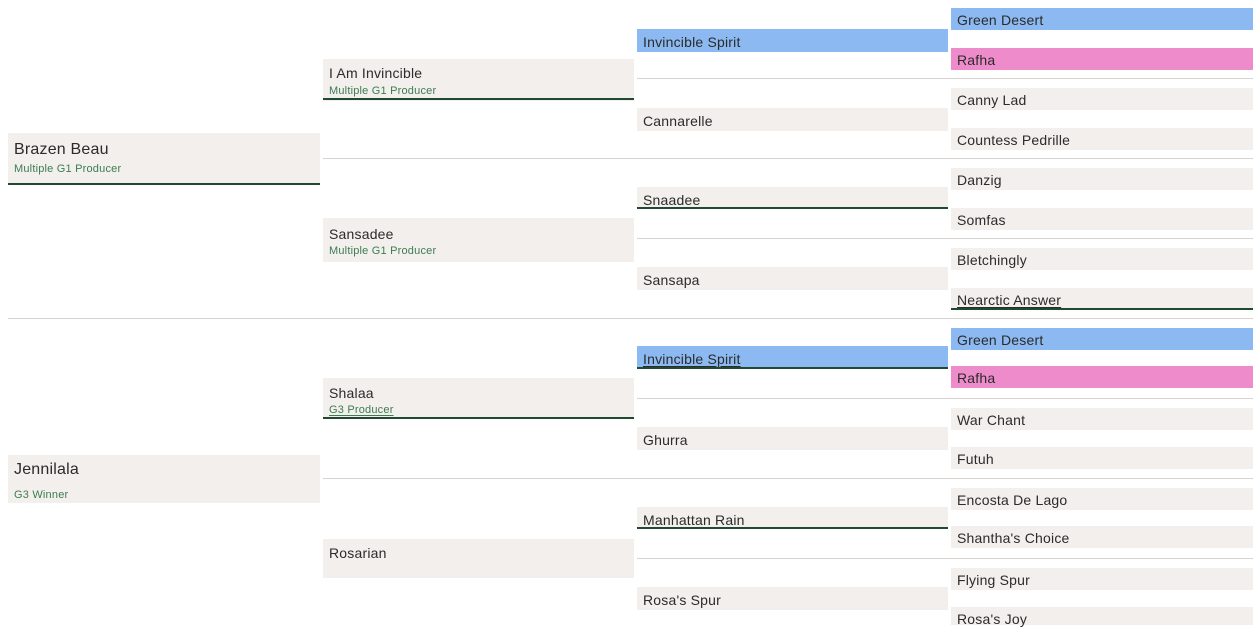 The image size is (1253, 627). What do you see at coordinates (992, 100) in the screenshot?
I see `horse-name: Canny Lad` at bounding box center [992, 100].